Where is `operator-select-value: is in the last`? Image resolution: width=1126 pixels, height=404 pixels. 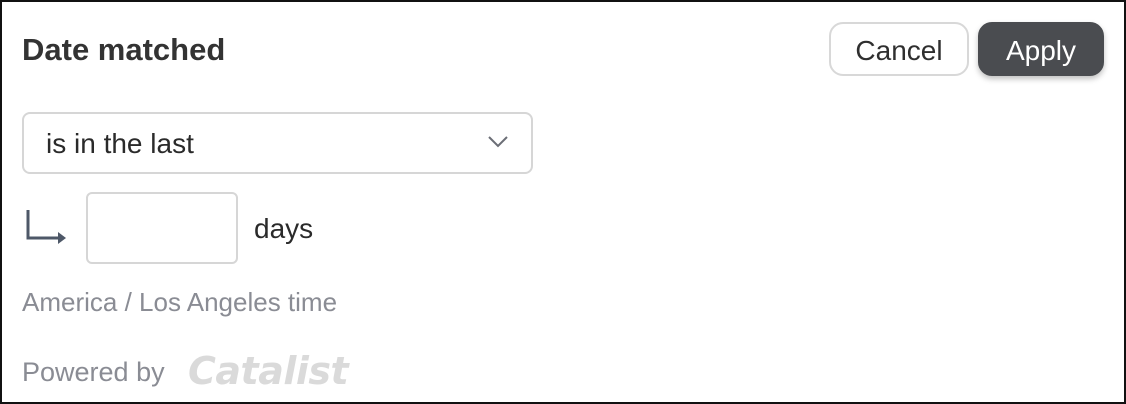 operator-select-value: is in the last is located at coordinates (120, 143).